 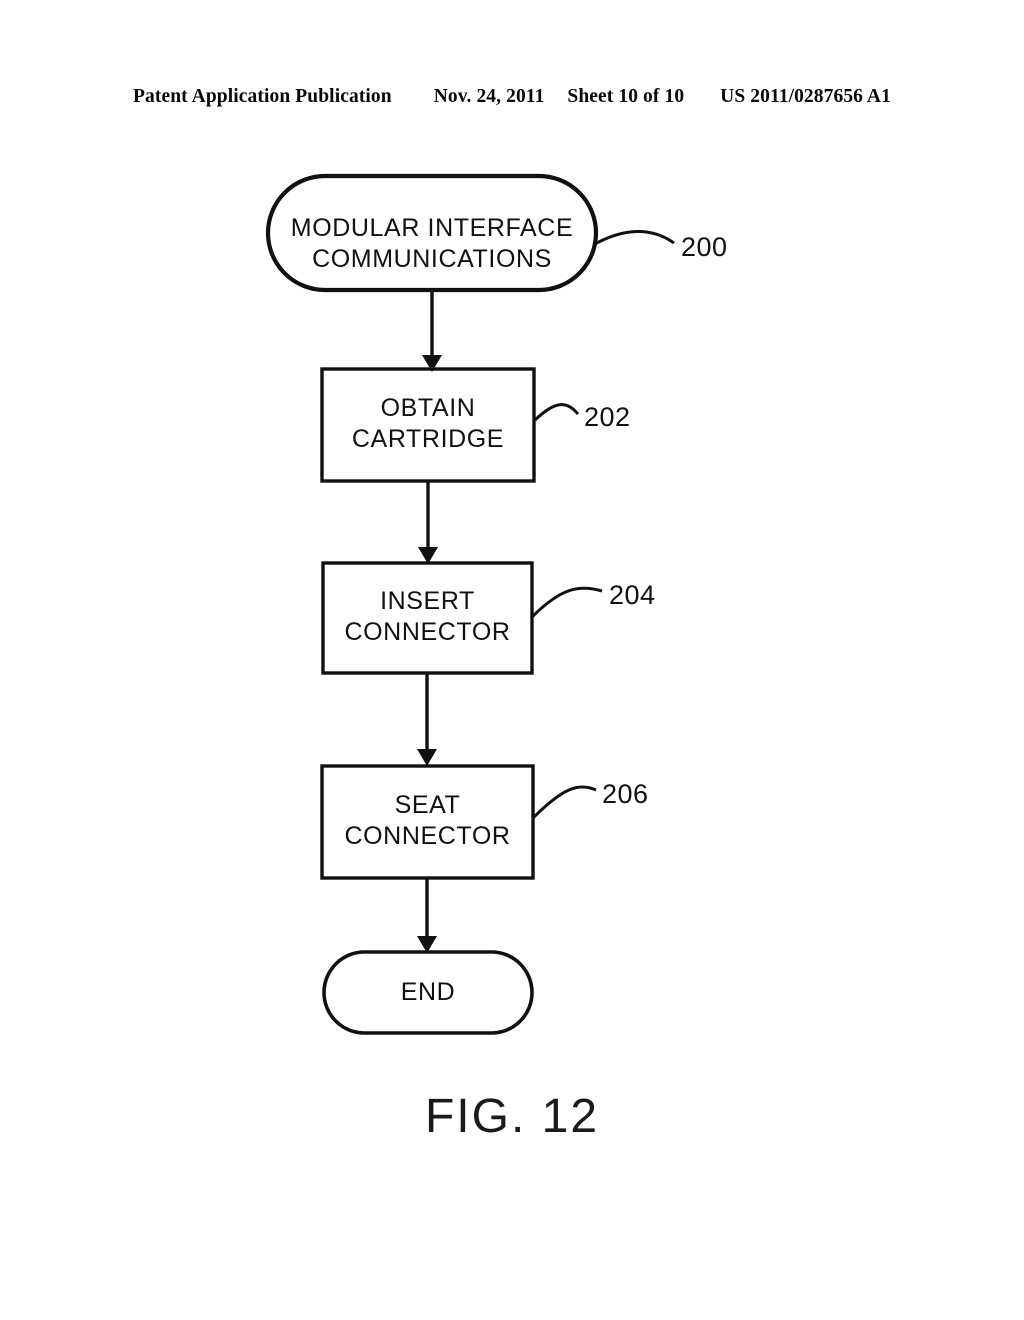 What do you see at coordinates (704, 247) in the screenshot?
I see `reference-numeral-200: 200` at bounding box center [704, 247].